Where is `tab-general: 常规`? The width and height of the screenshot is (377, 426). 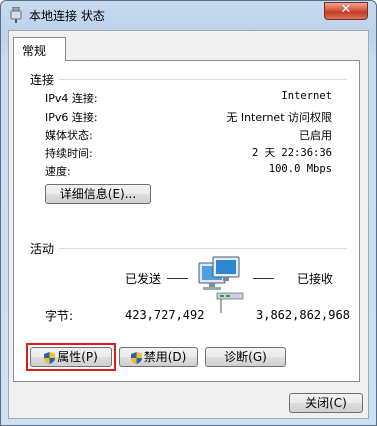
tab-general: 常规 is located at coordinates (39, 49).